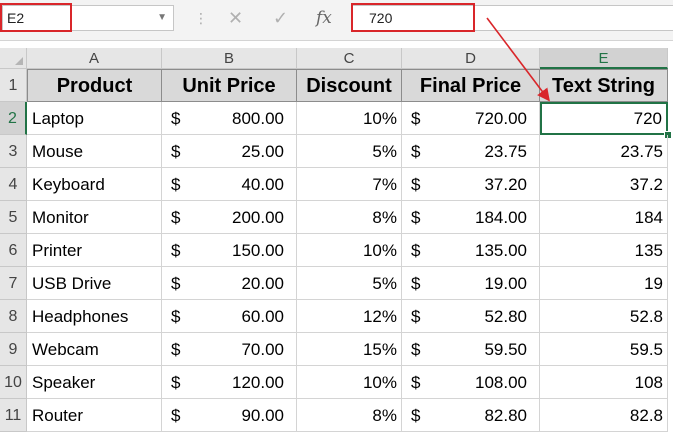 Image resolution: width=673 pixels, height=437 pixels. What do you see at coordinates (604, 217) in the screenshot?
I see `text-string-cell: 184` at bounding box center [604, 217].